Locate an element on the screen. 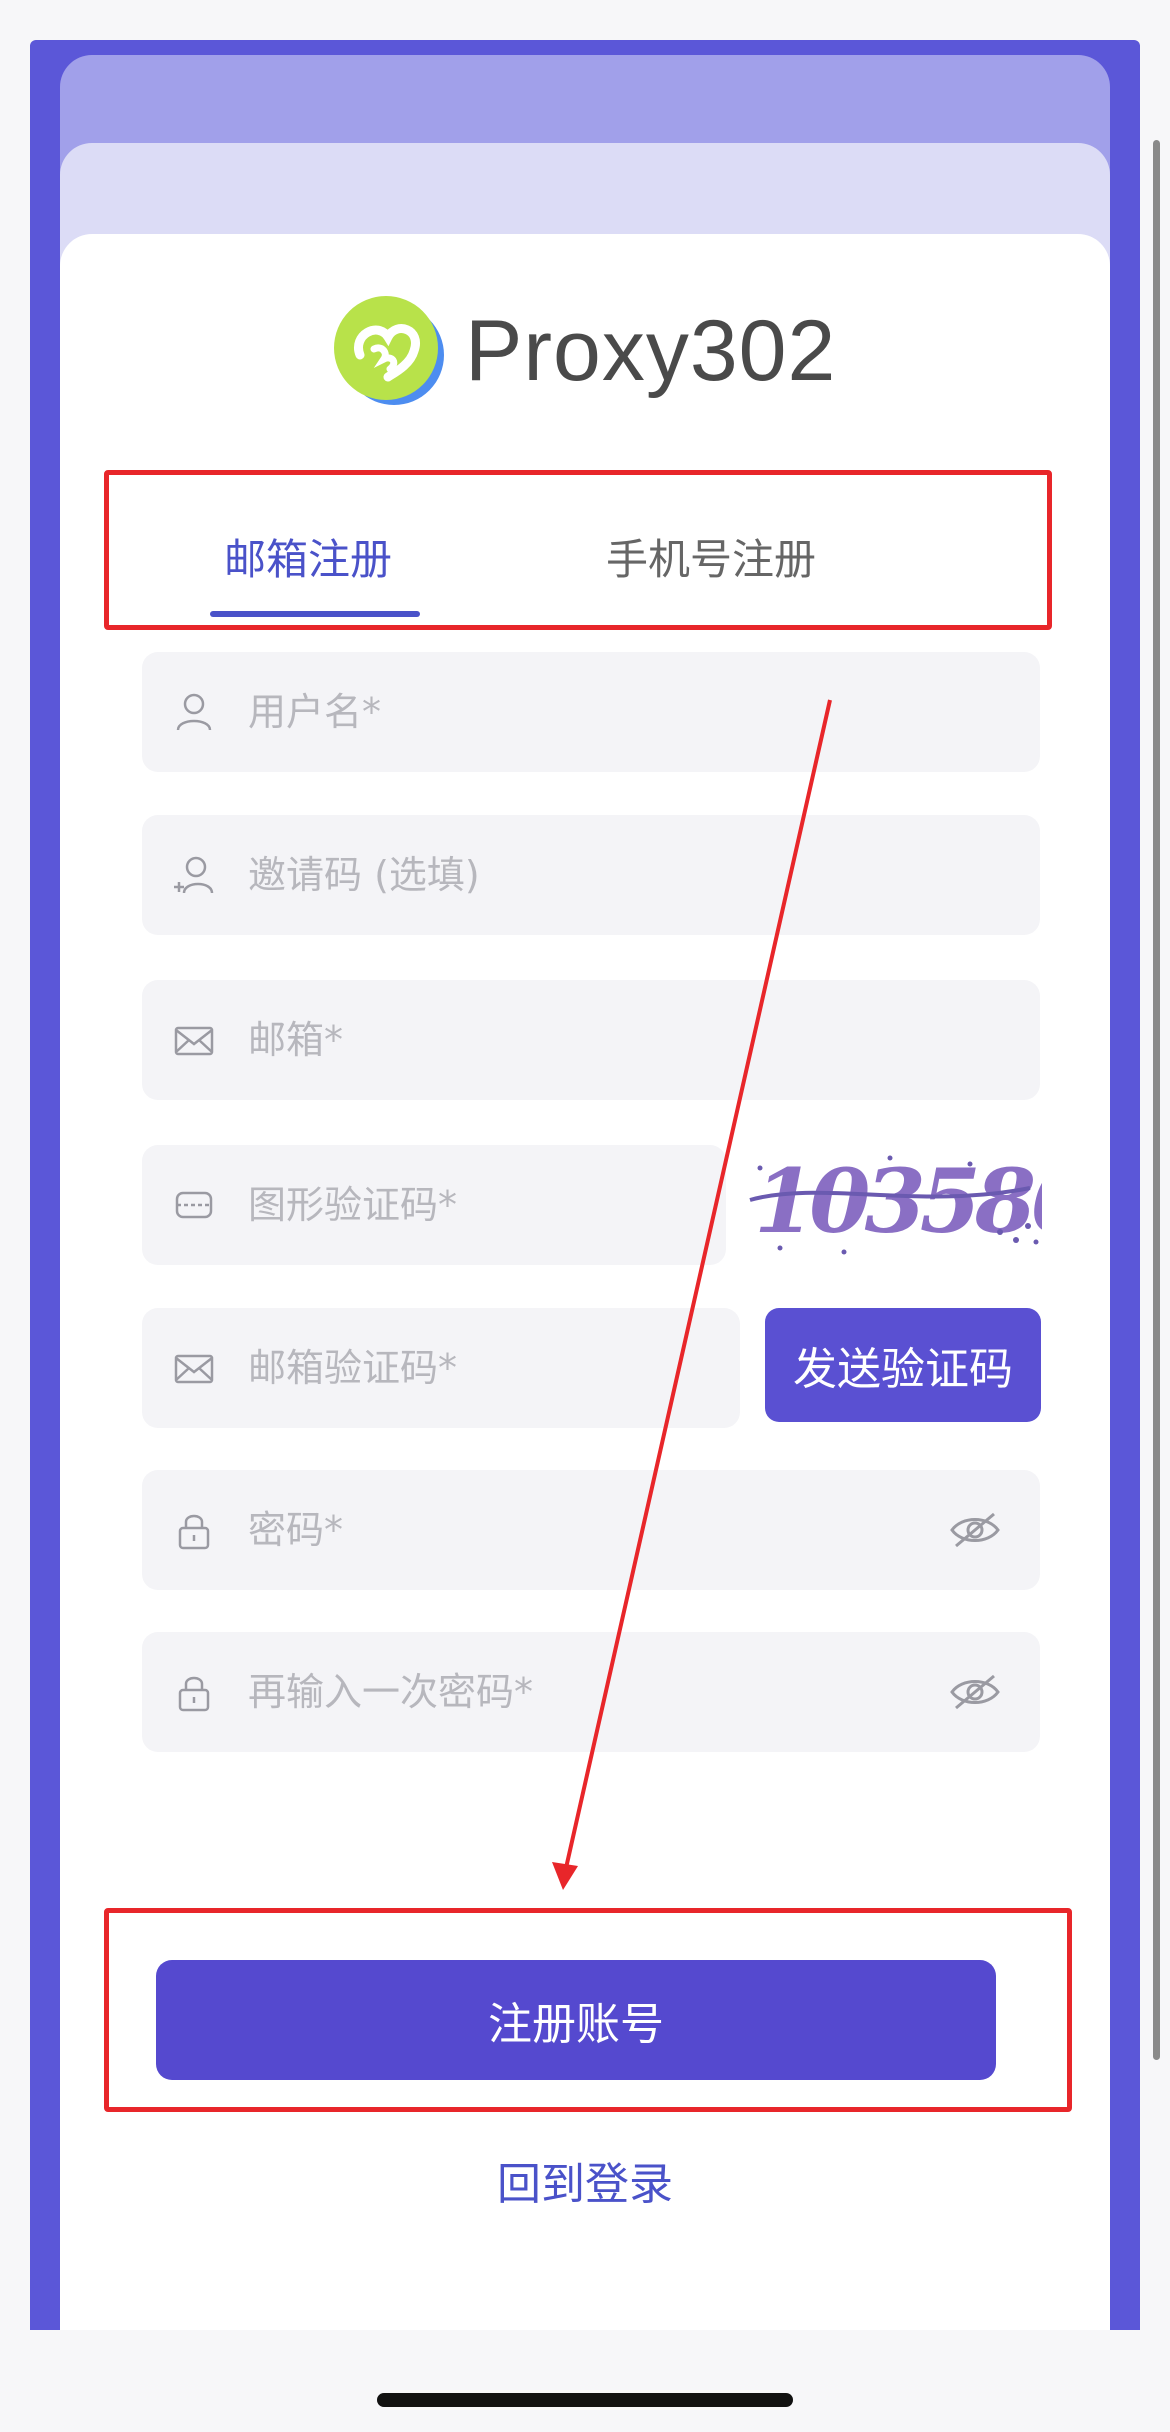  captcha-image: 103586 is located at coordinates (891, 1201).